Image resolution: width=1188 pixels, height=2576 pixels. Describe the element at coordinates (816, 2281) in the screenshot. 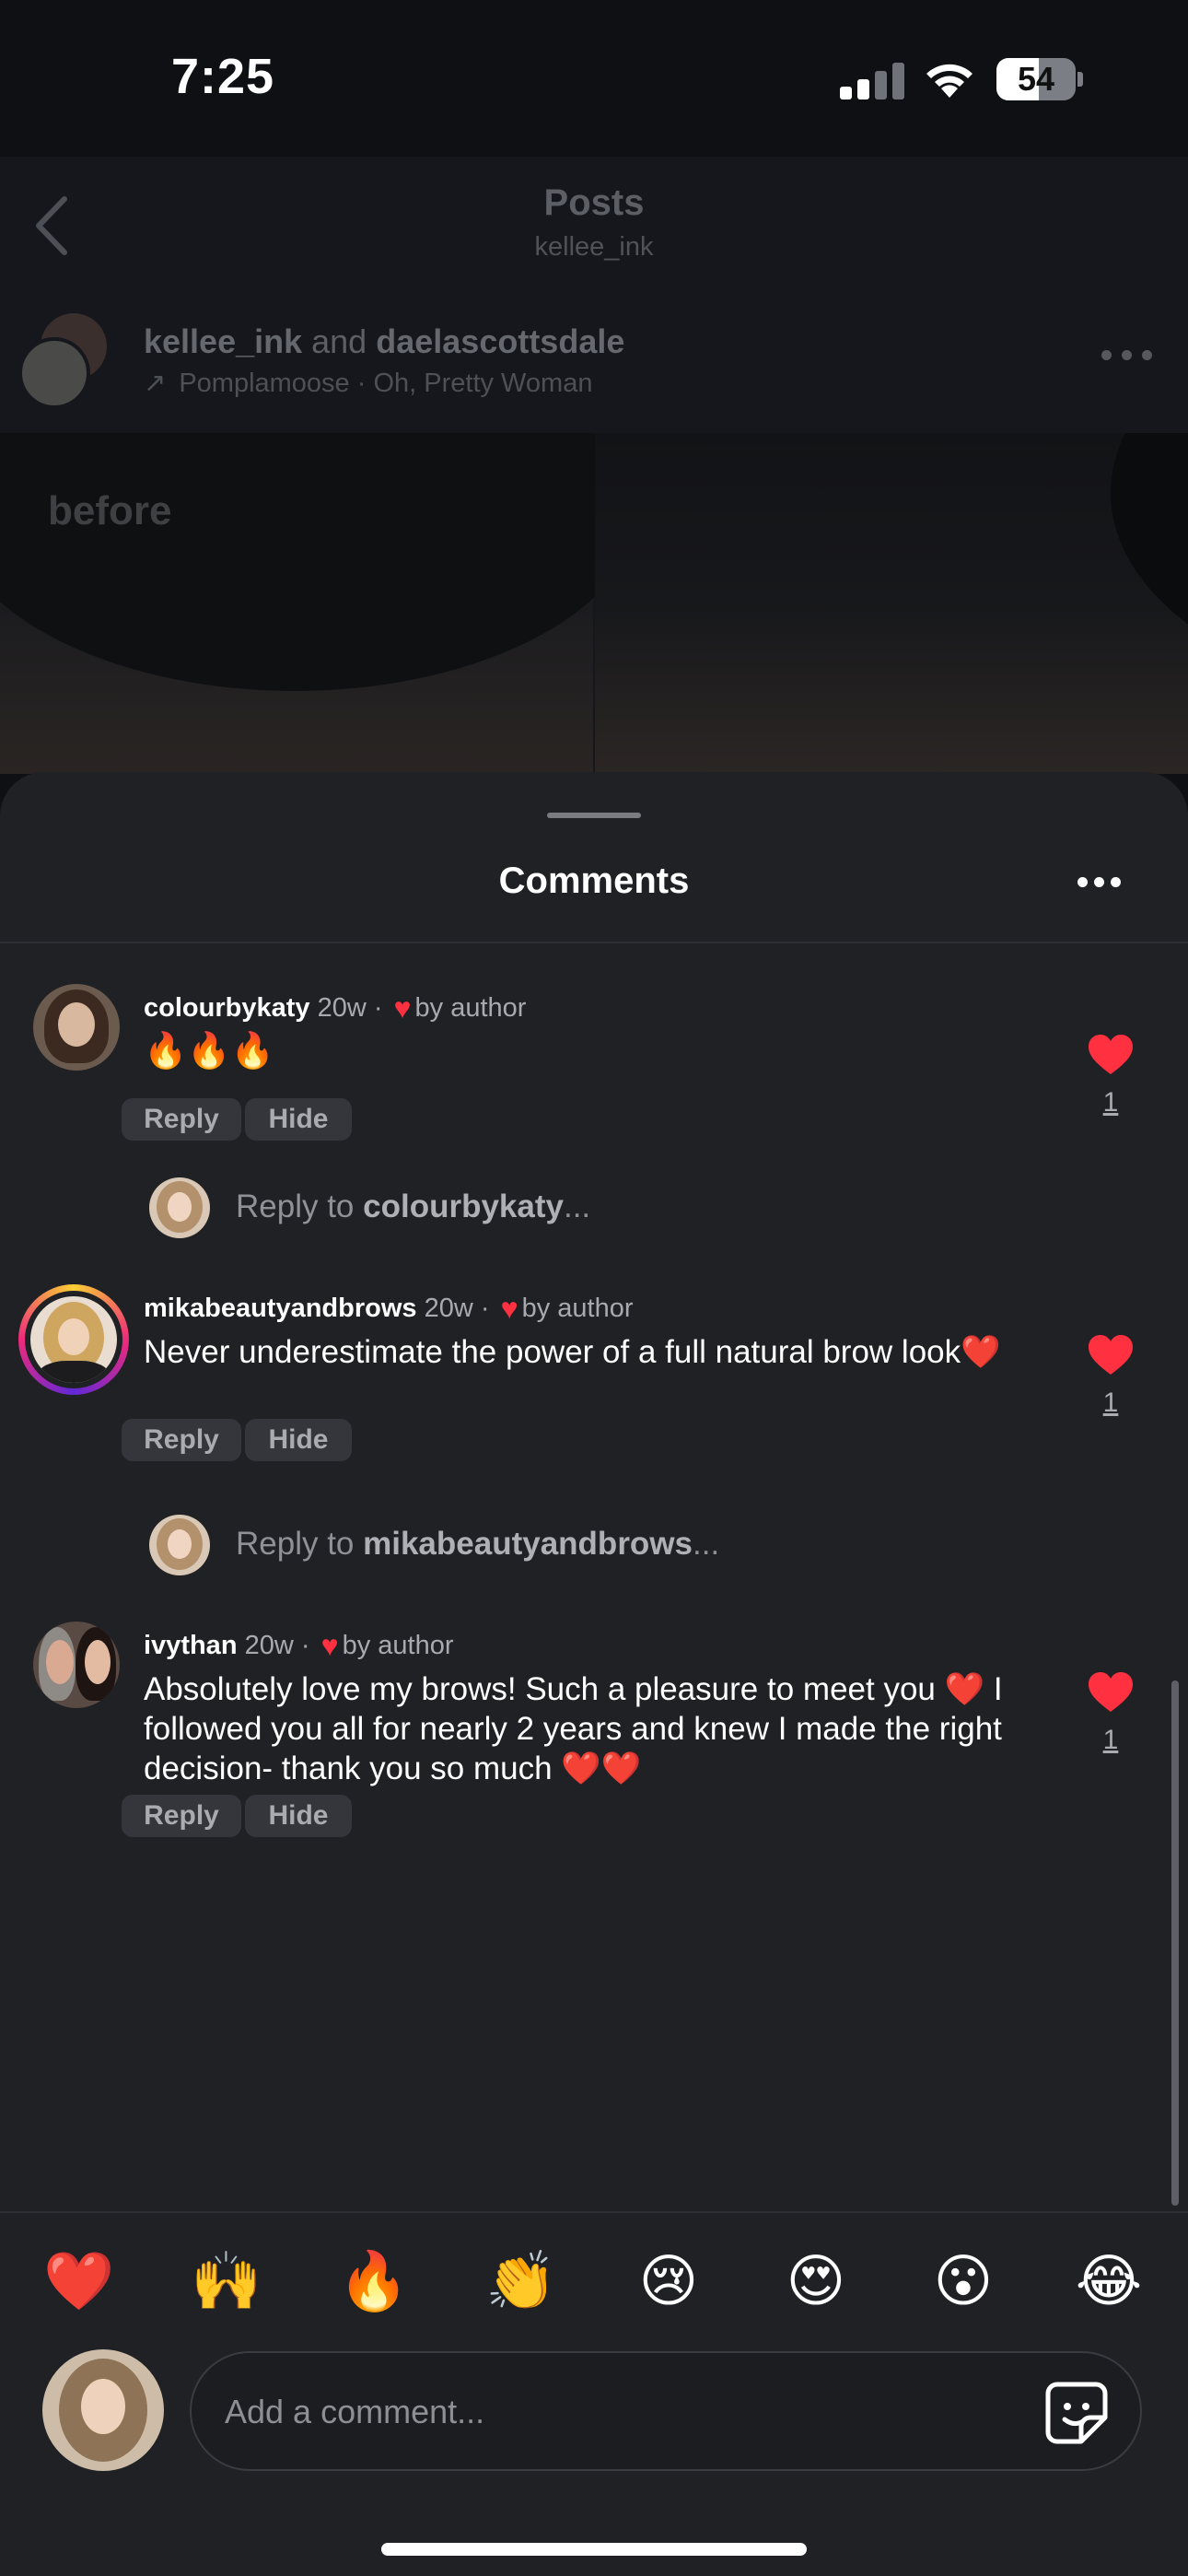

I see `emoji-heart-eyes: 😍` at that location.